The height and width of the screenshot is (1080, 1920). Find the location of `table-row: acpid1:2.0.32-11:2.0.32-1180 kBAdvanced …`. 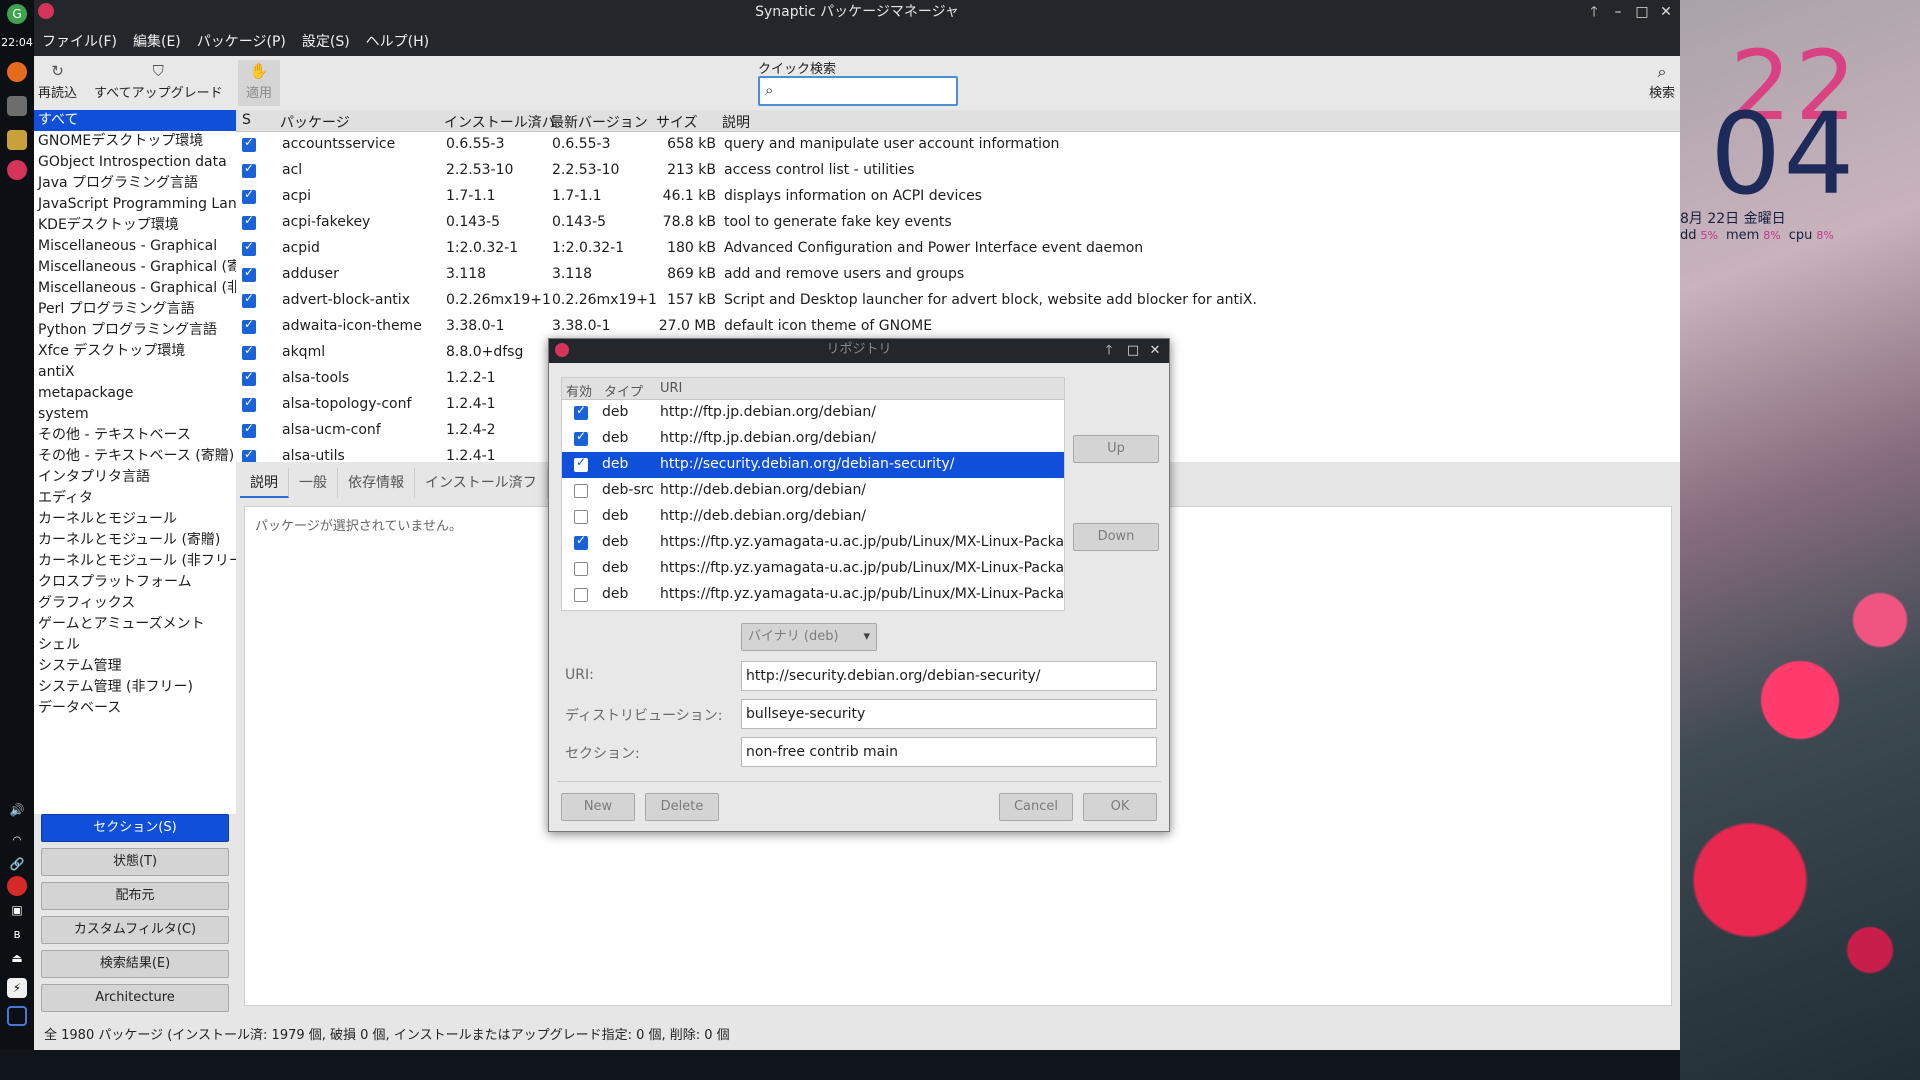

table-row: acpid1:2.0.32-11:2.0.32-1180 kBAdvanced … is located at coordinates (958, 249).